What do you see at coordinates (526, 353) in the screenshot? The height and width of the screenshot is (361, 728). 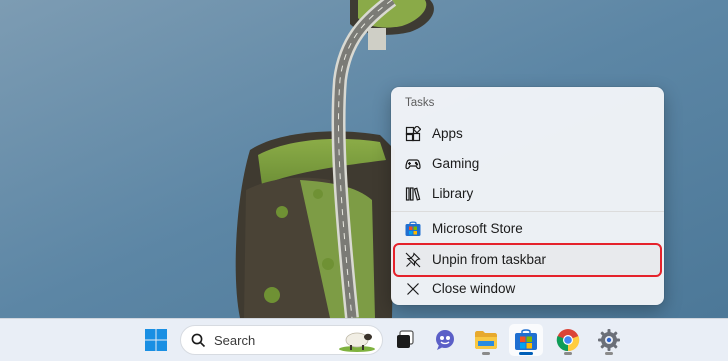 I see `active-indicator` at bounding box center [526, 353].